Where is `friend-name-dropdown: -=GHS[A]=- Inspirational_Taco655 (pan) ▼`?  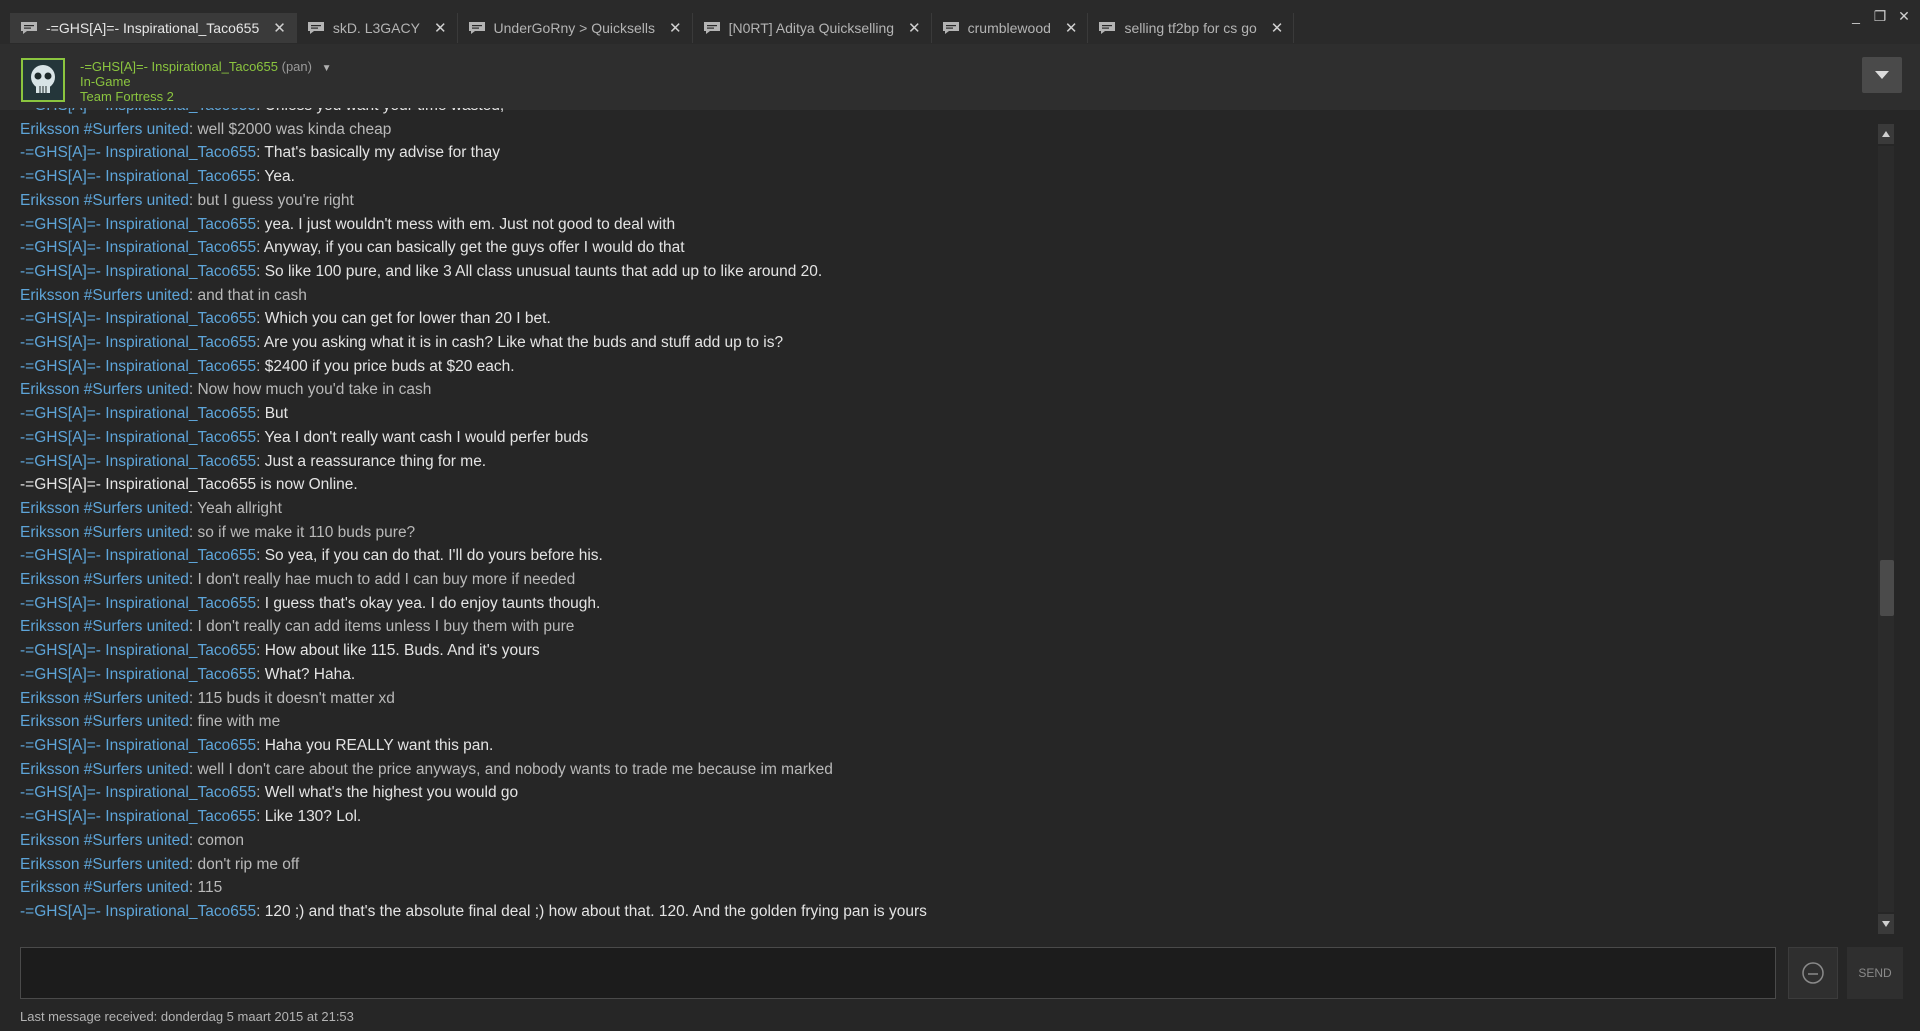
friend-name-dropdown: -=GHS[A]=- Inspirational_Taco655 (pan) ▼ is located at coordinates (206, 66).